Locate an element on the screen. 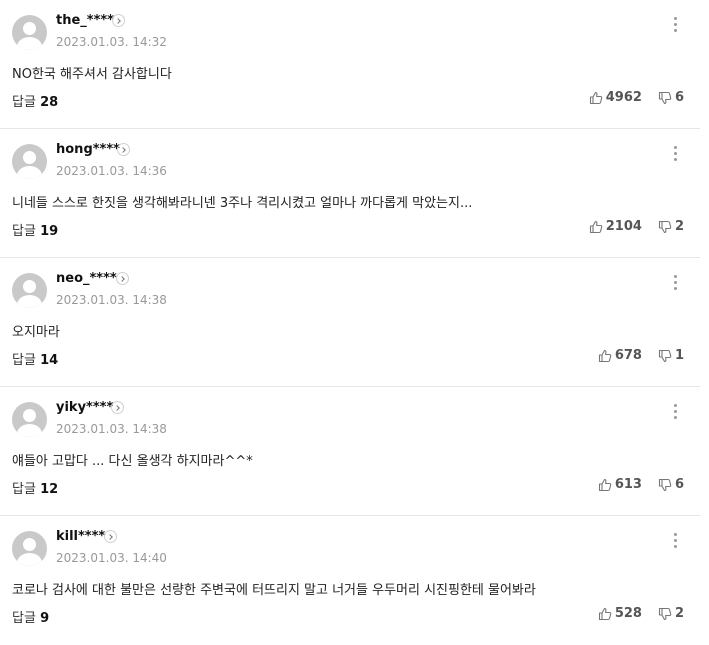  like-button: 613 is located at coordinates (620, 484).